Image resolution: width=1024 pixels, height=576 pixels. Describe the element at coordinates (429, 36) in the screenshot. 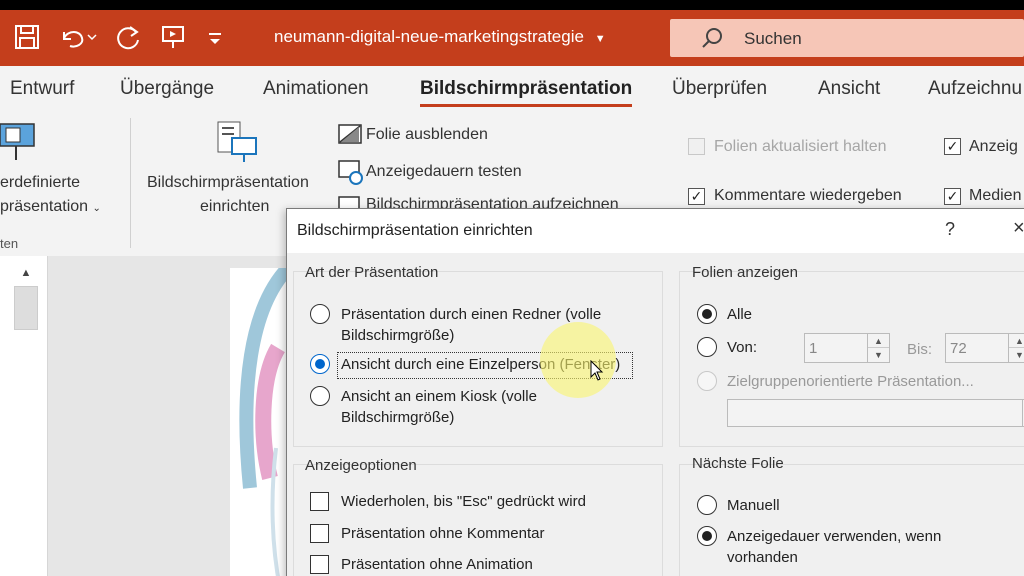

I see `document-title-text: neumann-digital-neue-marketingstrategie` at that location.